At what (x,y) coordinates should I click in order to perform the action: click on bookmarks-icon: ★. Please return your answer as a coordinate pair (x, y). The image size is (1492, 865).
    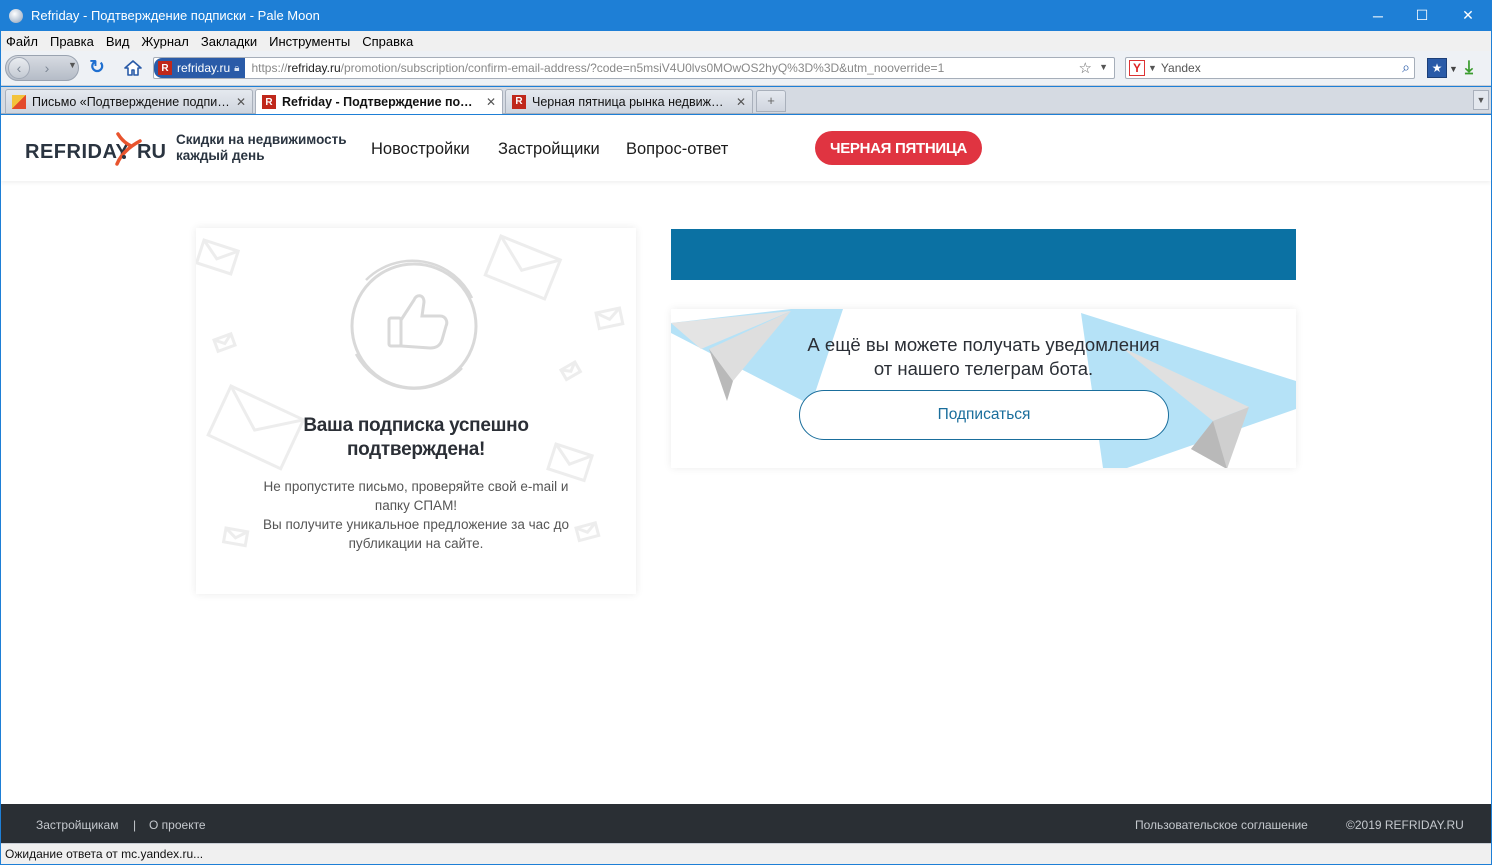
    Looking at the image, I should click on (1437, 68).